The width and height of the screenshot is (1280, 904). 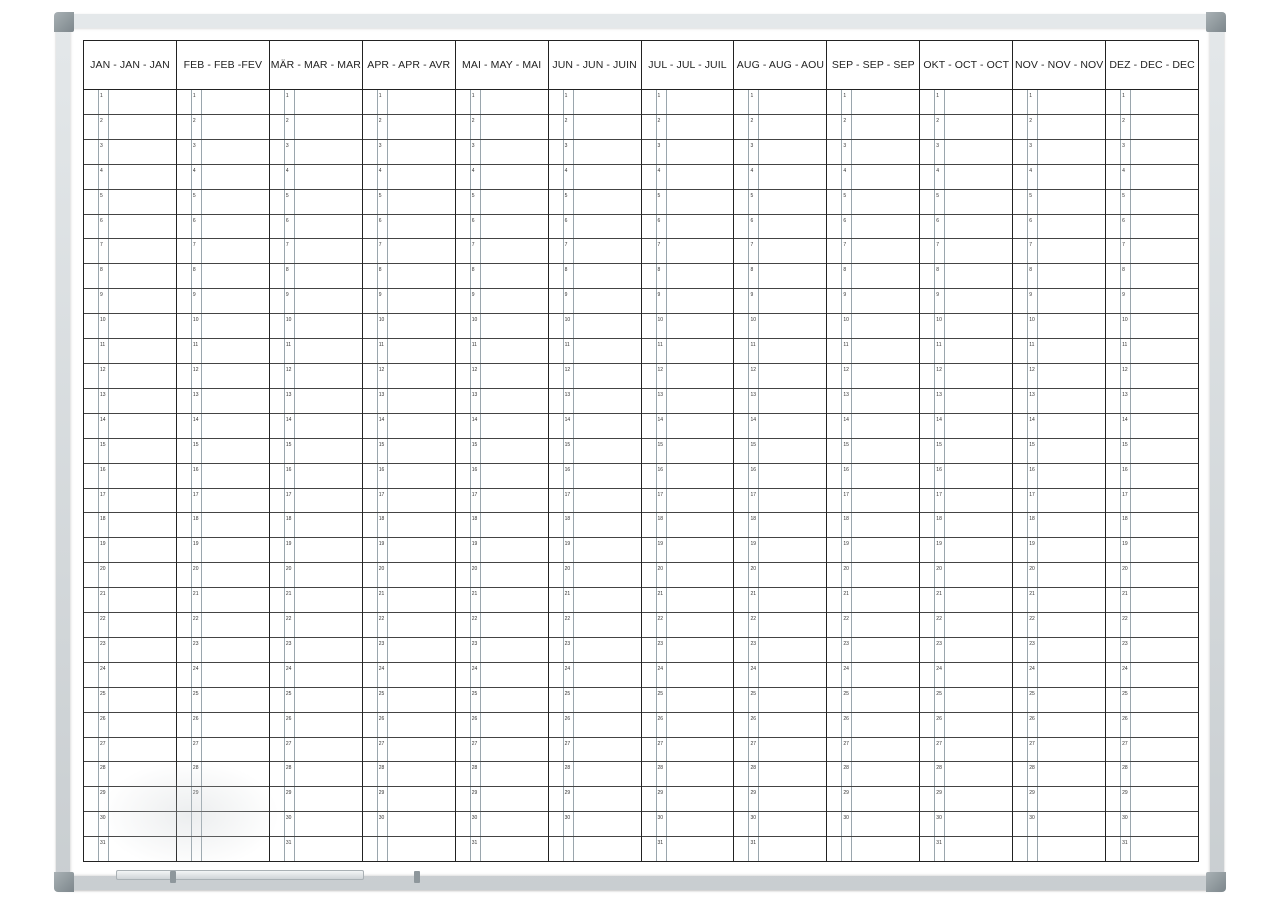 I want to click on day-number: 10, so click(x=381, y=320).